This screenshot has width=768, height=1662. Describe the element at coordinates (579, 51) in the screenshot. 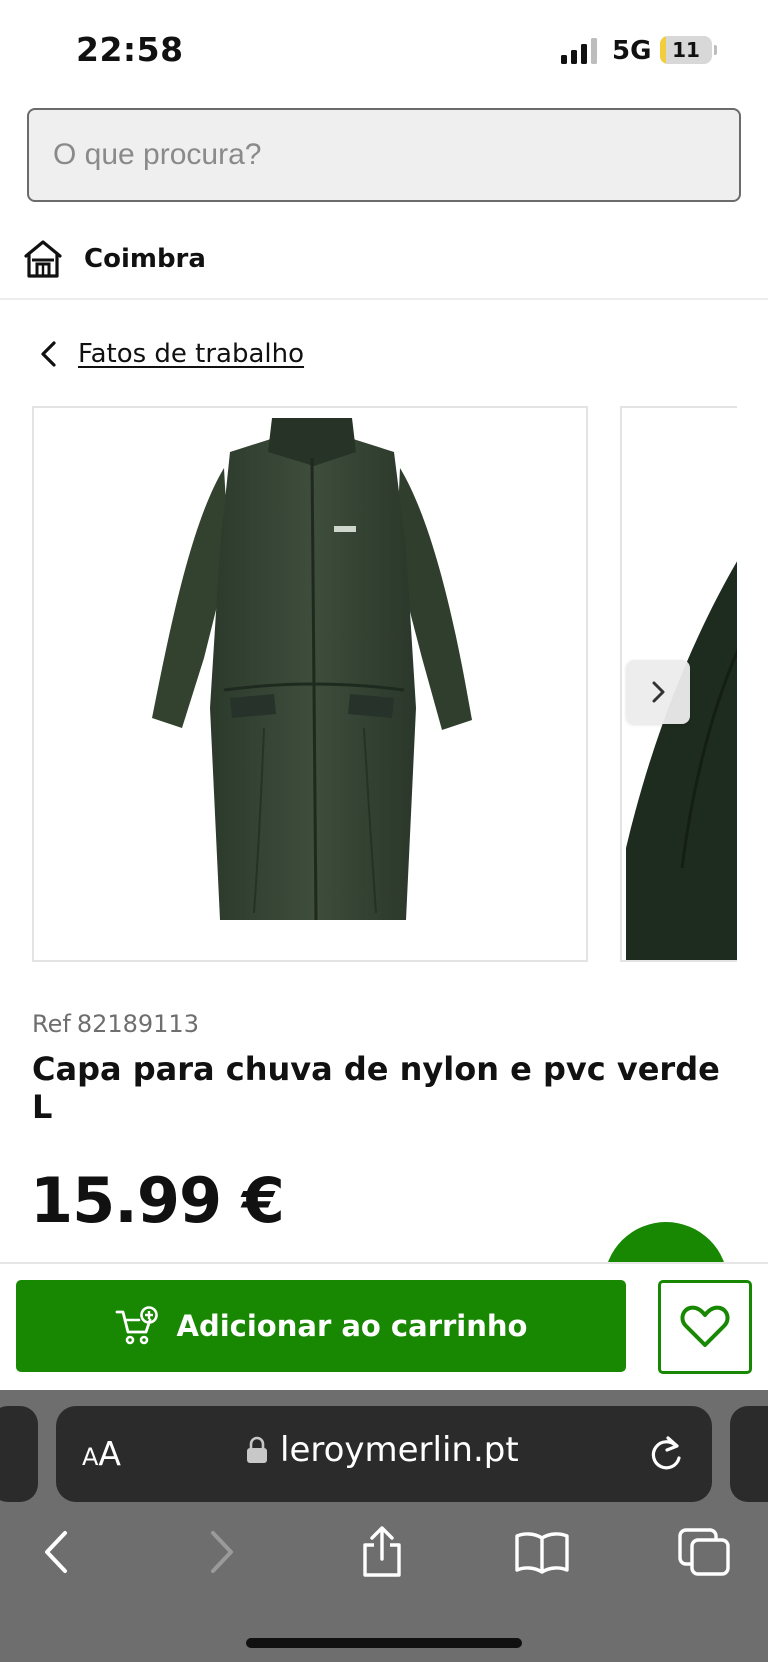

I see `cellular-signal-icon` at that location.